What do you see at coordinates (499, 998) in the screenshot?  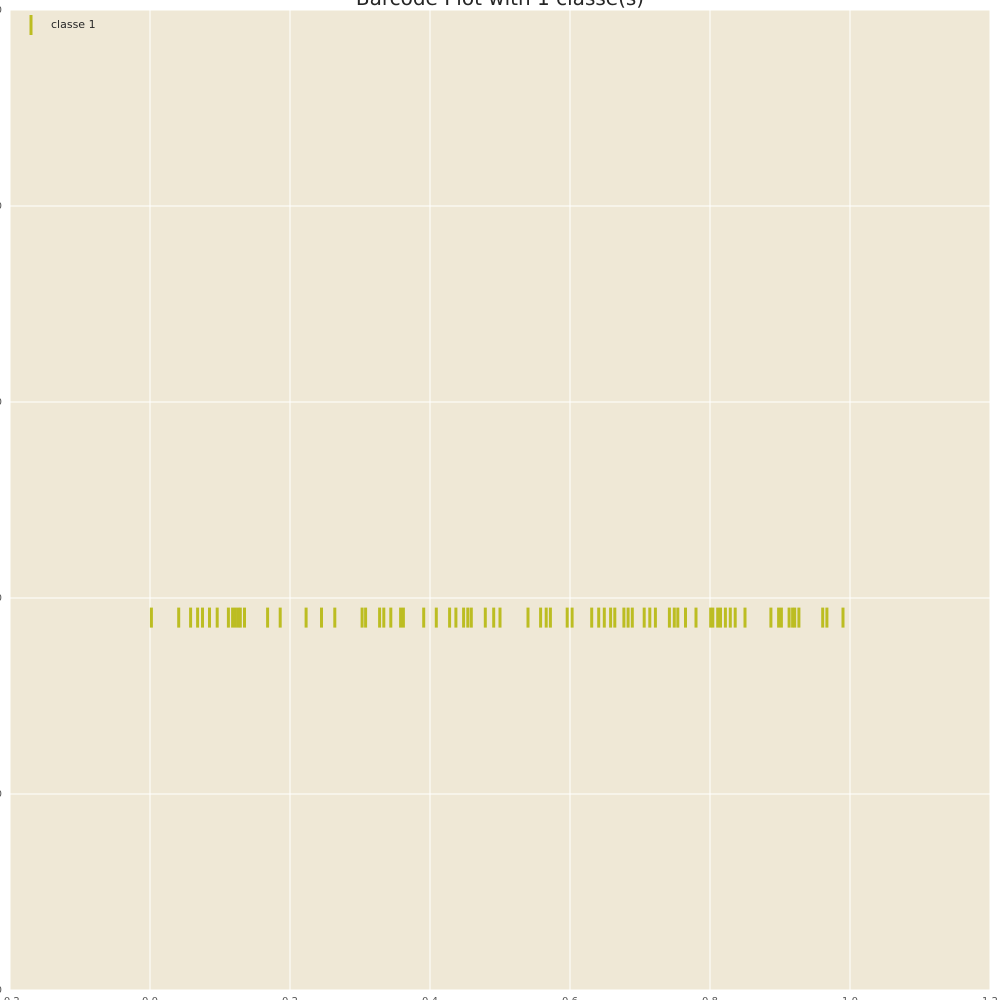 I see `x-tick-labels: -0.2 0.0 0.2 0.4 0.6 0.8 1.0 1.2` at bounding box center [499, 998].